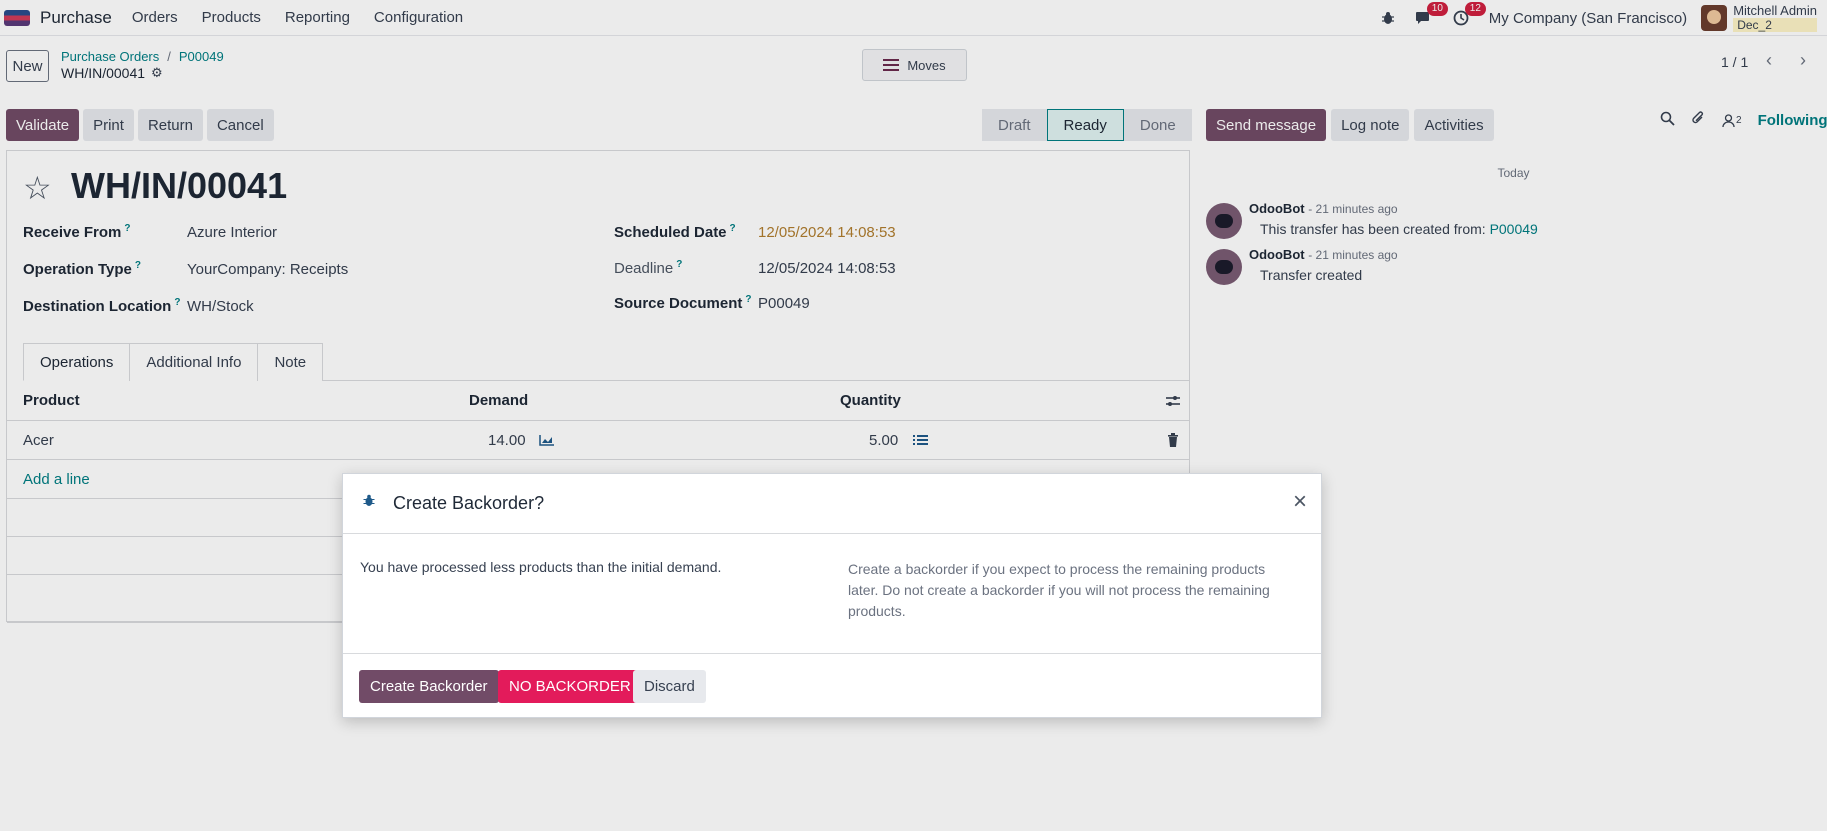 The height and width of the screenshot is (831, 1827). Describe the element at coordinates (832, 504) in the screenshot. I see `dialog-header: Create Backorder? ×` at that location.